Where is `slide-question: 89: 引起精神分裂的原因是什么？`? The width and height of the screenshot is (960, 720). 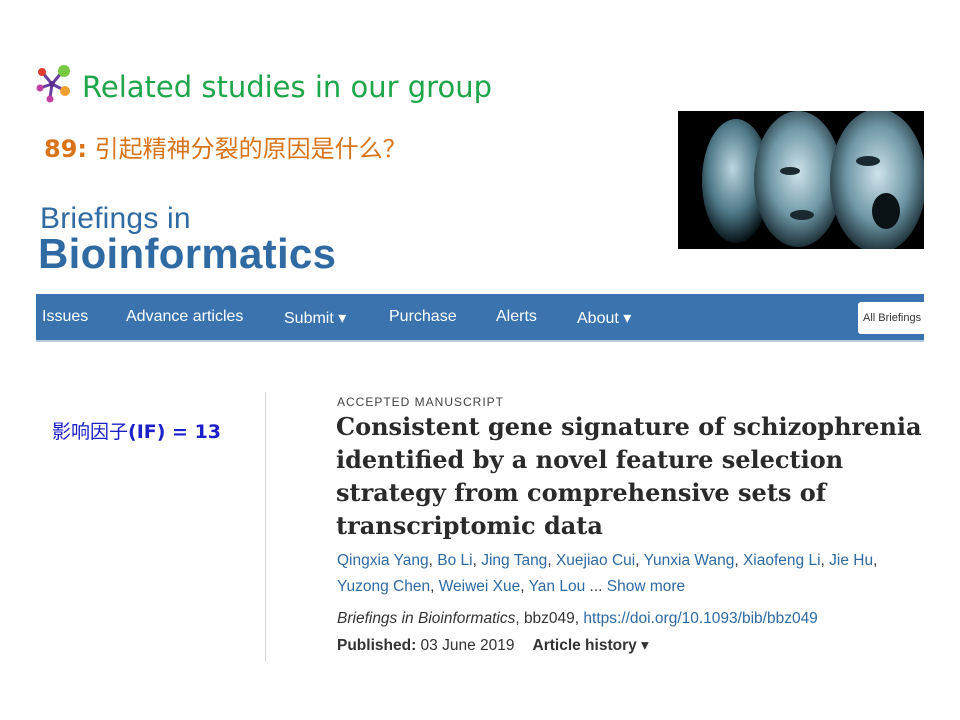 slide-question: 89: 引起精神分裂的原因是什么？ is located at coordinates (225, 146).